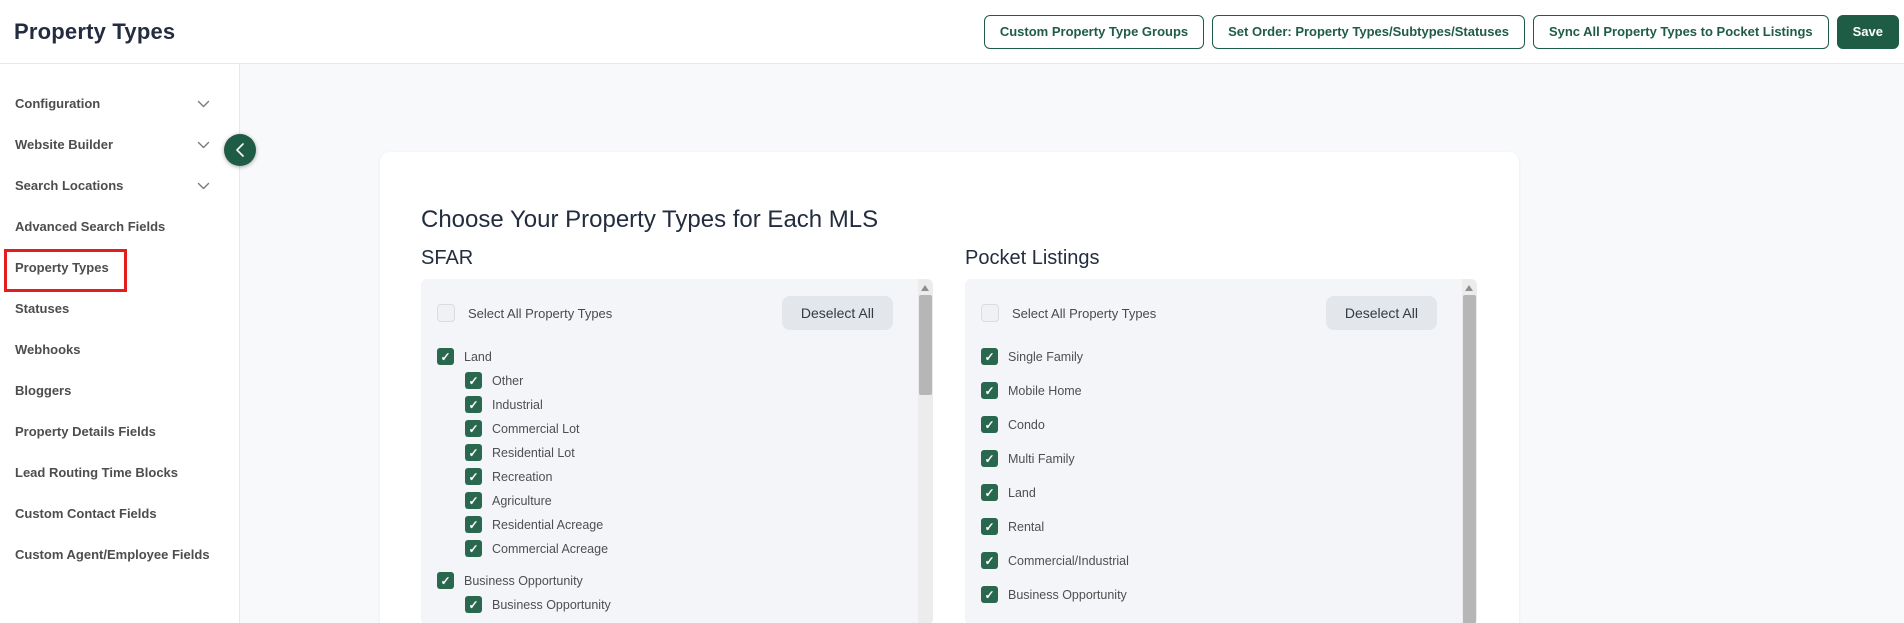 This screenshot has width=1904, height=623. What do you see at coordinates (447, 258) in the screenshot?
I see `mls-column-title: SFAR` at bounding box center [447, 258].